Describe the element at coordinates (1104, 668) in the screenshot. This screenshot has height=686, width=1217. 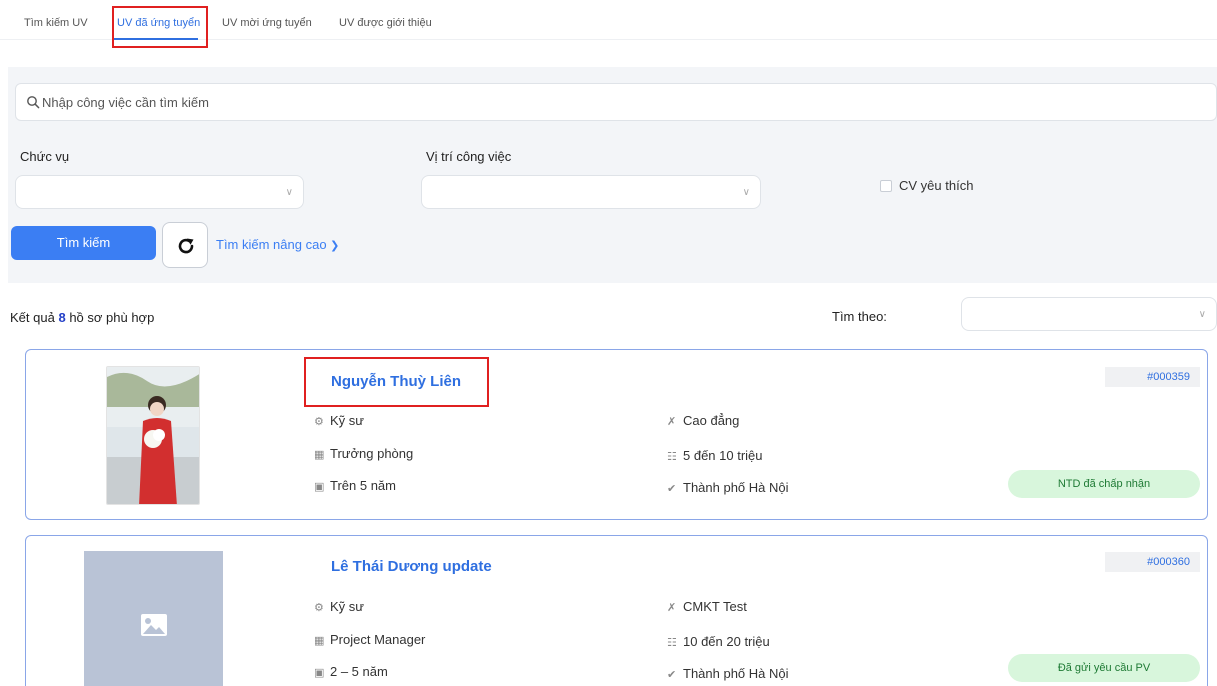
I see `status-badge: Đã gửi yêu cầu PV` at that location.